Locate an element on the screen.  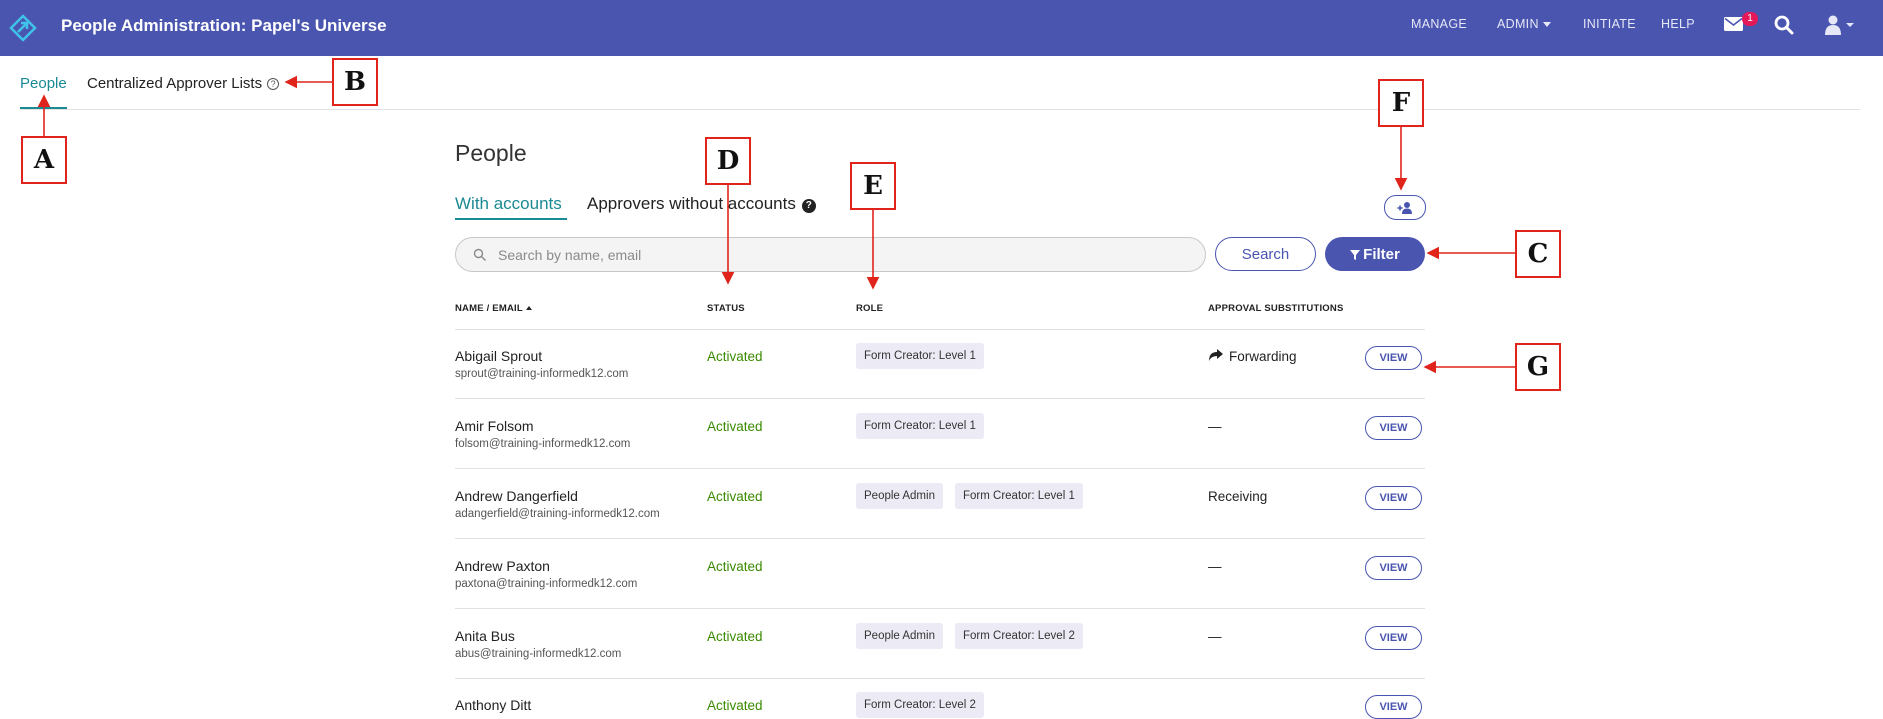
search-input-icon is located at coordinates (479, 254).